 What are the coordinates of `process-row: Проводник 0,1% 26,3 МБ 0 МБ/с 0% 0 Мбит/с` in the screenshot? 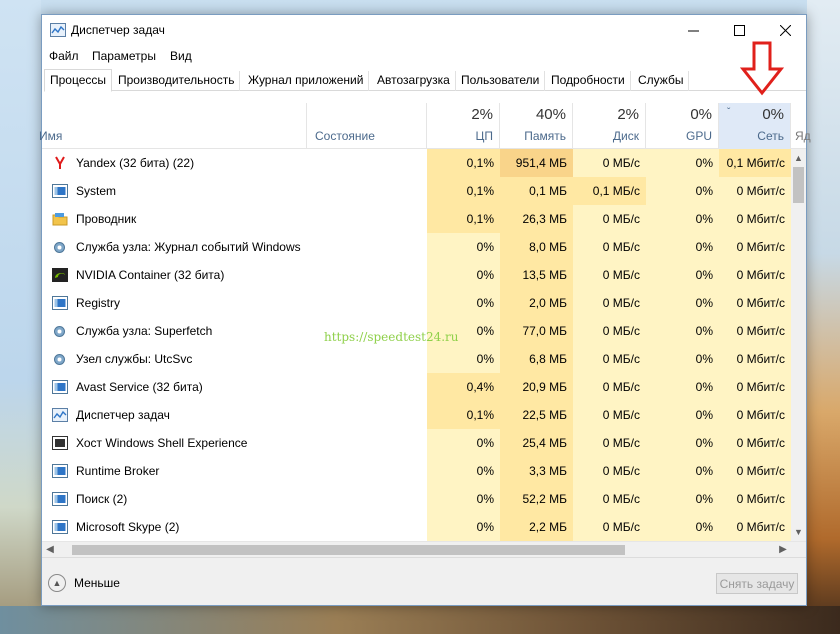 It's located at (416, 219).